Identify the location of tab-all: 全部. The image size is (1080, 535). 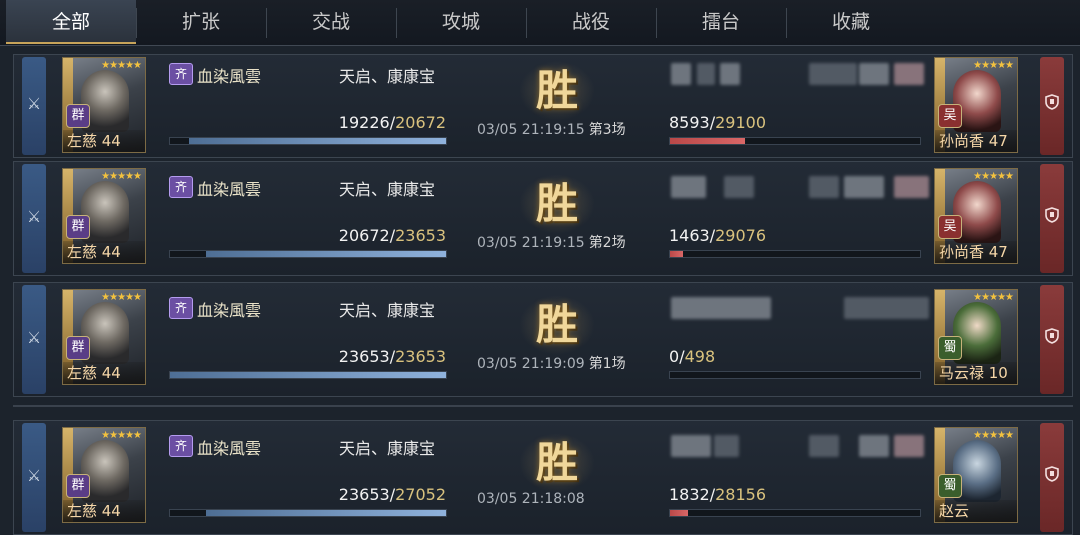
(71, 22).